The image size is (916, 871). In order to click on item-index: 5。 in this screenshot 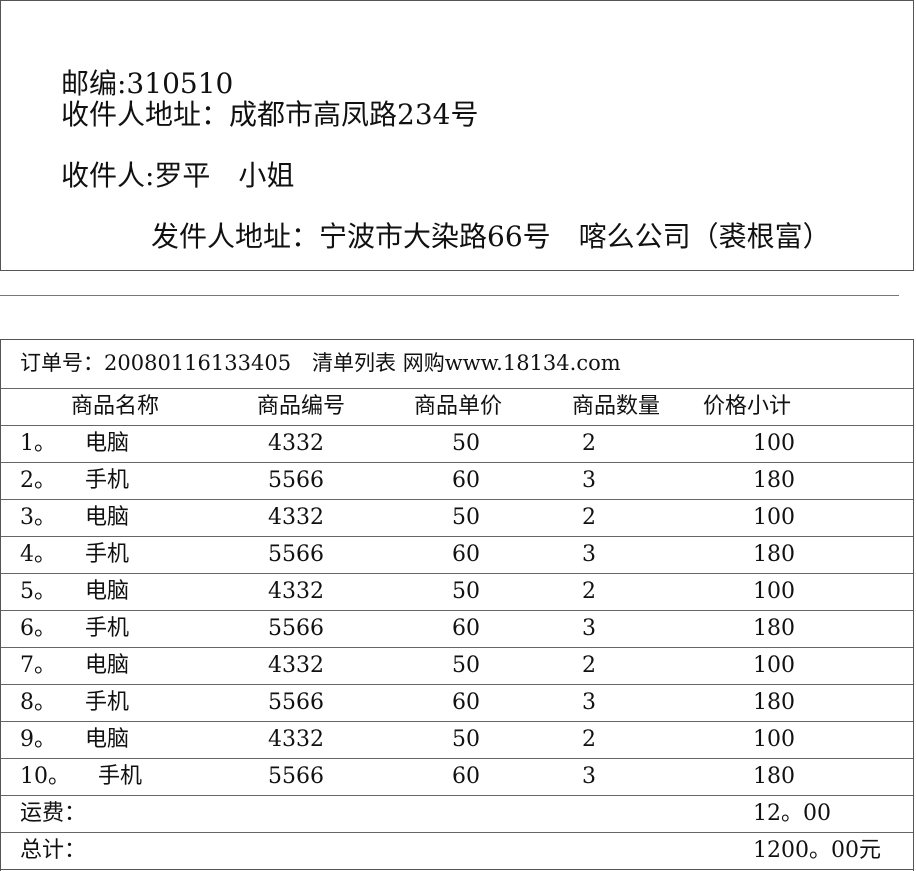, I will do `click(38, 591)`.